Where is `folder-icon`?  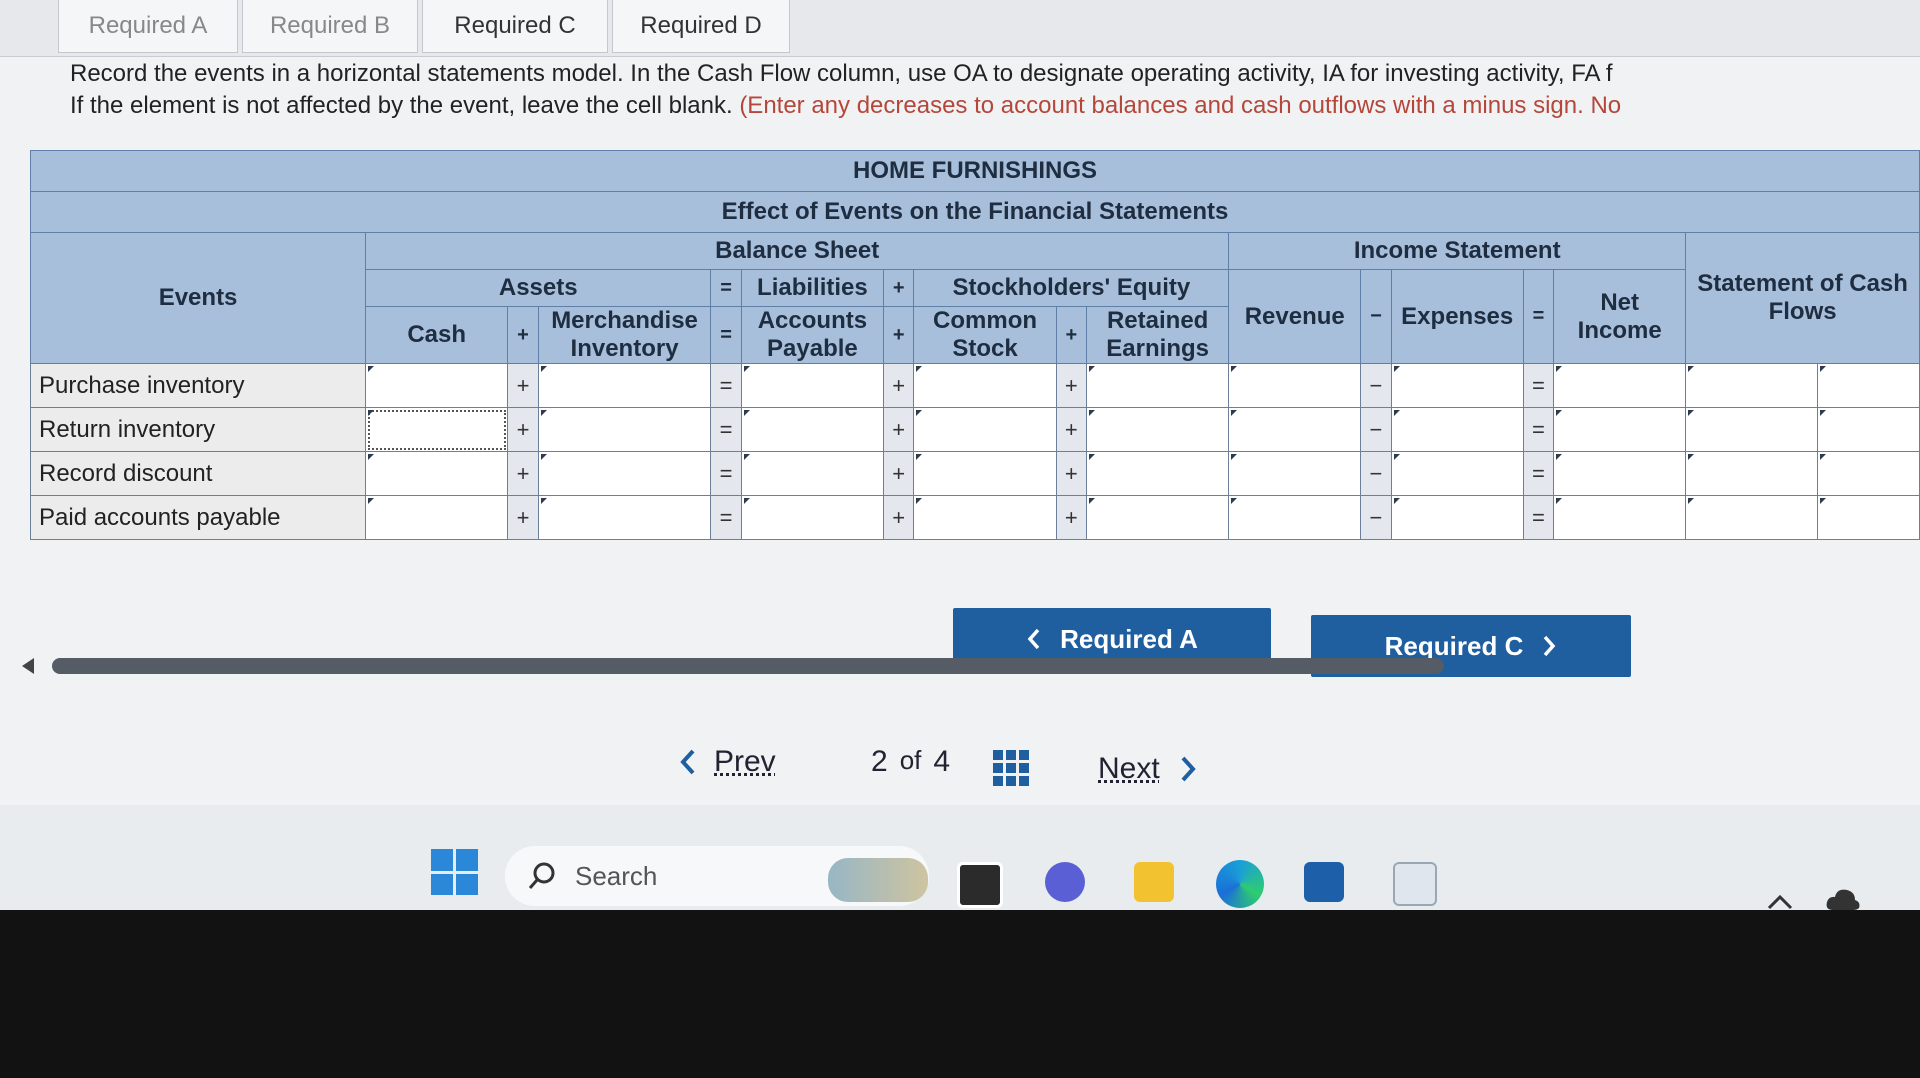 folder-icon is located at coordinates (1154, 882).